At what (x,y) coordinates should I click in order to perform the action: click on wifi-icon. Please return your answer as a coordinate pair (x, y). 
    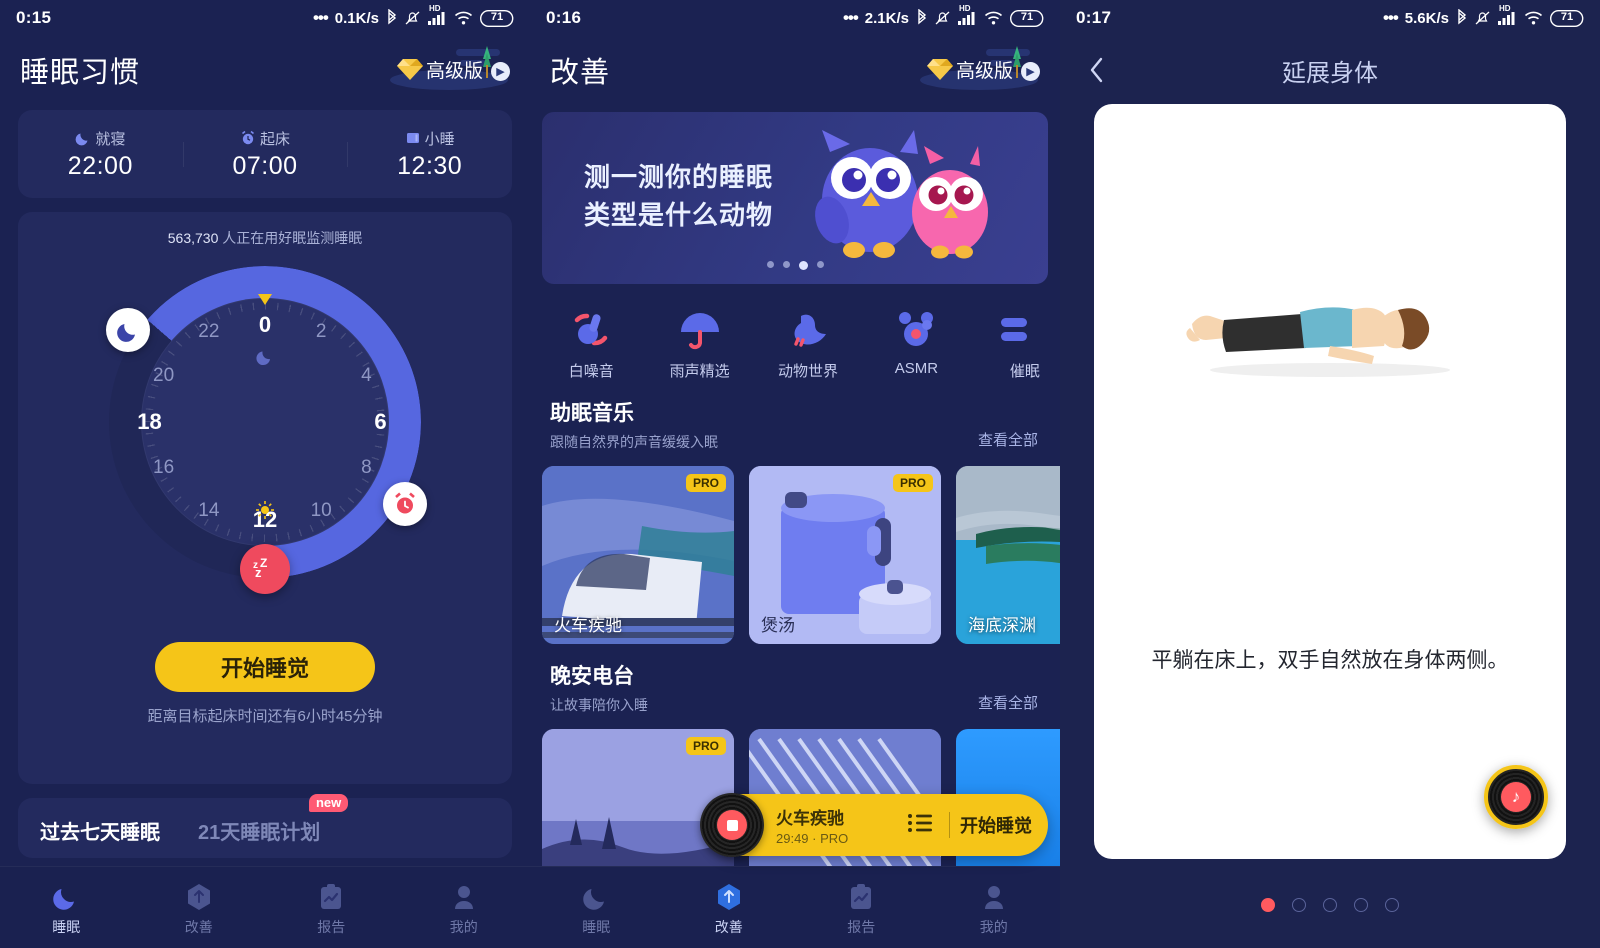
    Looking at the image, I should click on (1533, 18).